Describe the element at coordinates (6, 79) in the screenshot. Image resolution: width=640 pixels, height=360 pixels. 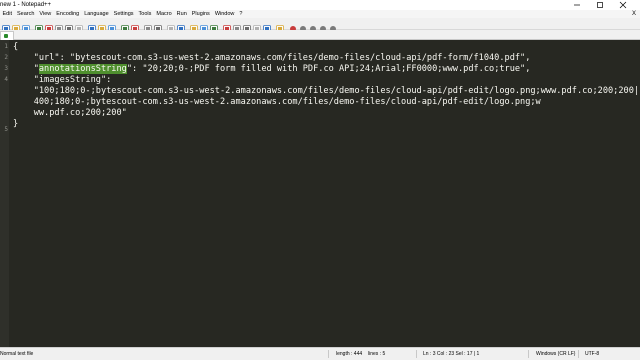
I see `line-number: 4` at that location.